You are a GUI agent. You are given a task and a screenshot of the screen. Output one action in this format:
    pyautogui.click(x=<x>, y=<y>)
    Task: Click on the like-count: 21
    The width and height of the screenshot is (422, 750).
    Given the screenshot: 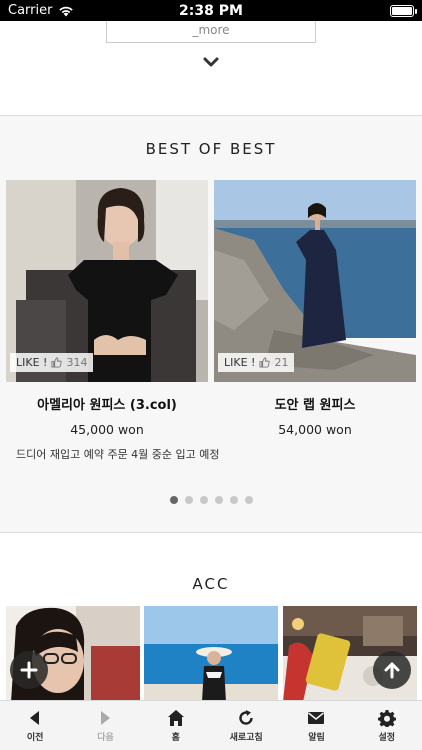 What is the action you would take?
    pyautogui.click(x=281, y=362)
    